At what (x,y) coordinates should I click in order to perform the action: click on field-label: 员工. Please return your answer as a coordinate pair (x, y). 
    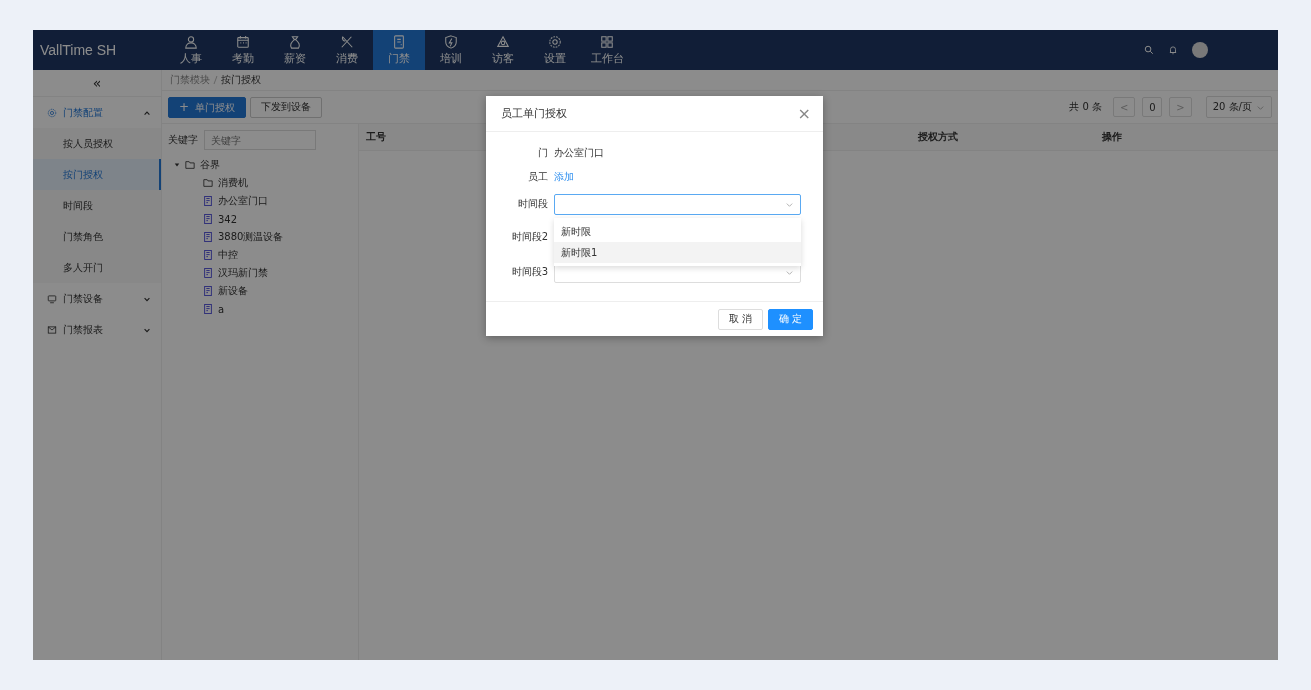
    Looking at the image, I should click on (538, 176).